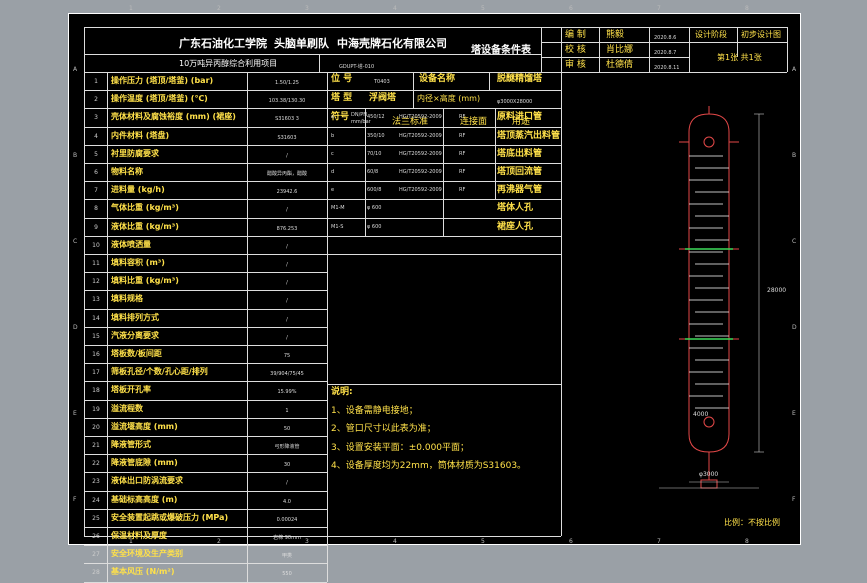 Image resolution: width=867 pixels, height=583 pixels. Describe the element at coordinates (747, 8) in the screenshot. I see `zone-col-label: 8` at that location.